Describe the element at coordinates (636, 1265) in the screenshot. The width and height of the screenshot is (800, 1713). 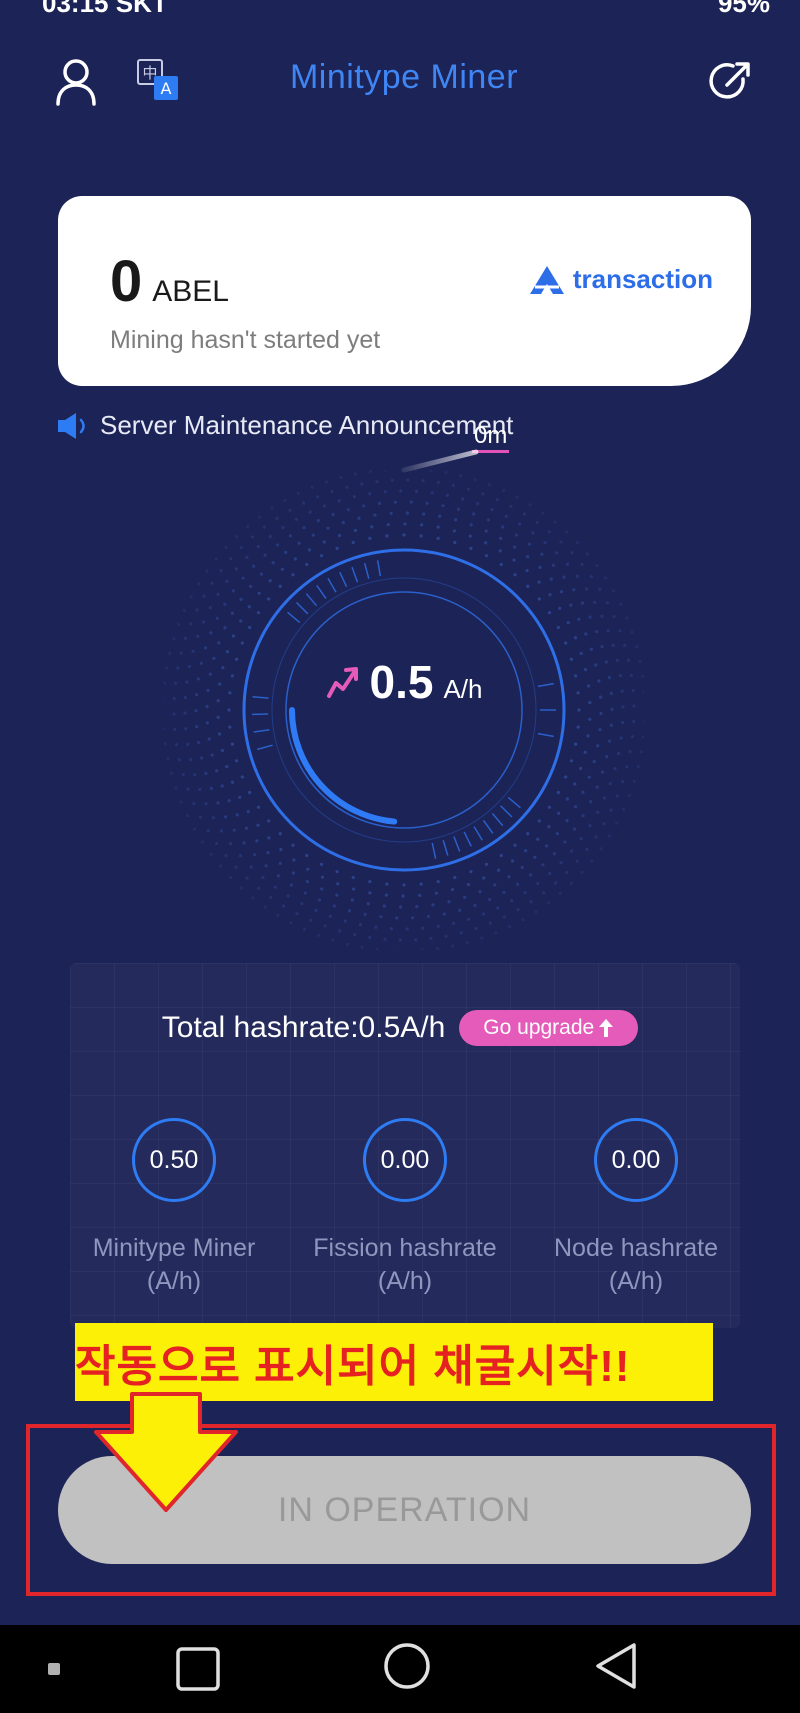
I see `stat-label: Node hashrate (A/h)` at that location.